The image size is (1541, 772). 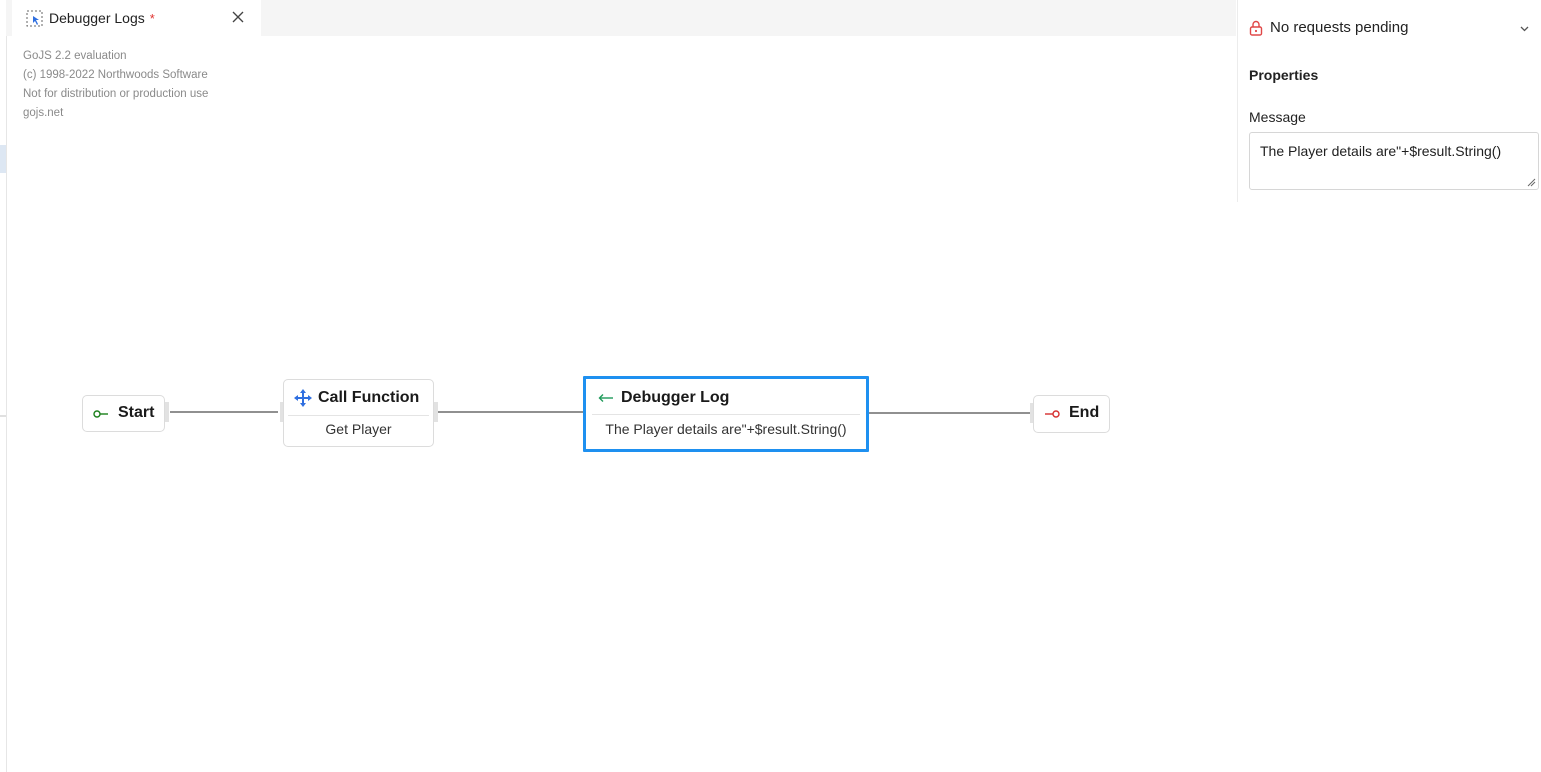 I want to click on flow-editor-icon, so click(x=34, y=18).